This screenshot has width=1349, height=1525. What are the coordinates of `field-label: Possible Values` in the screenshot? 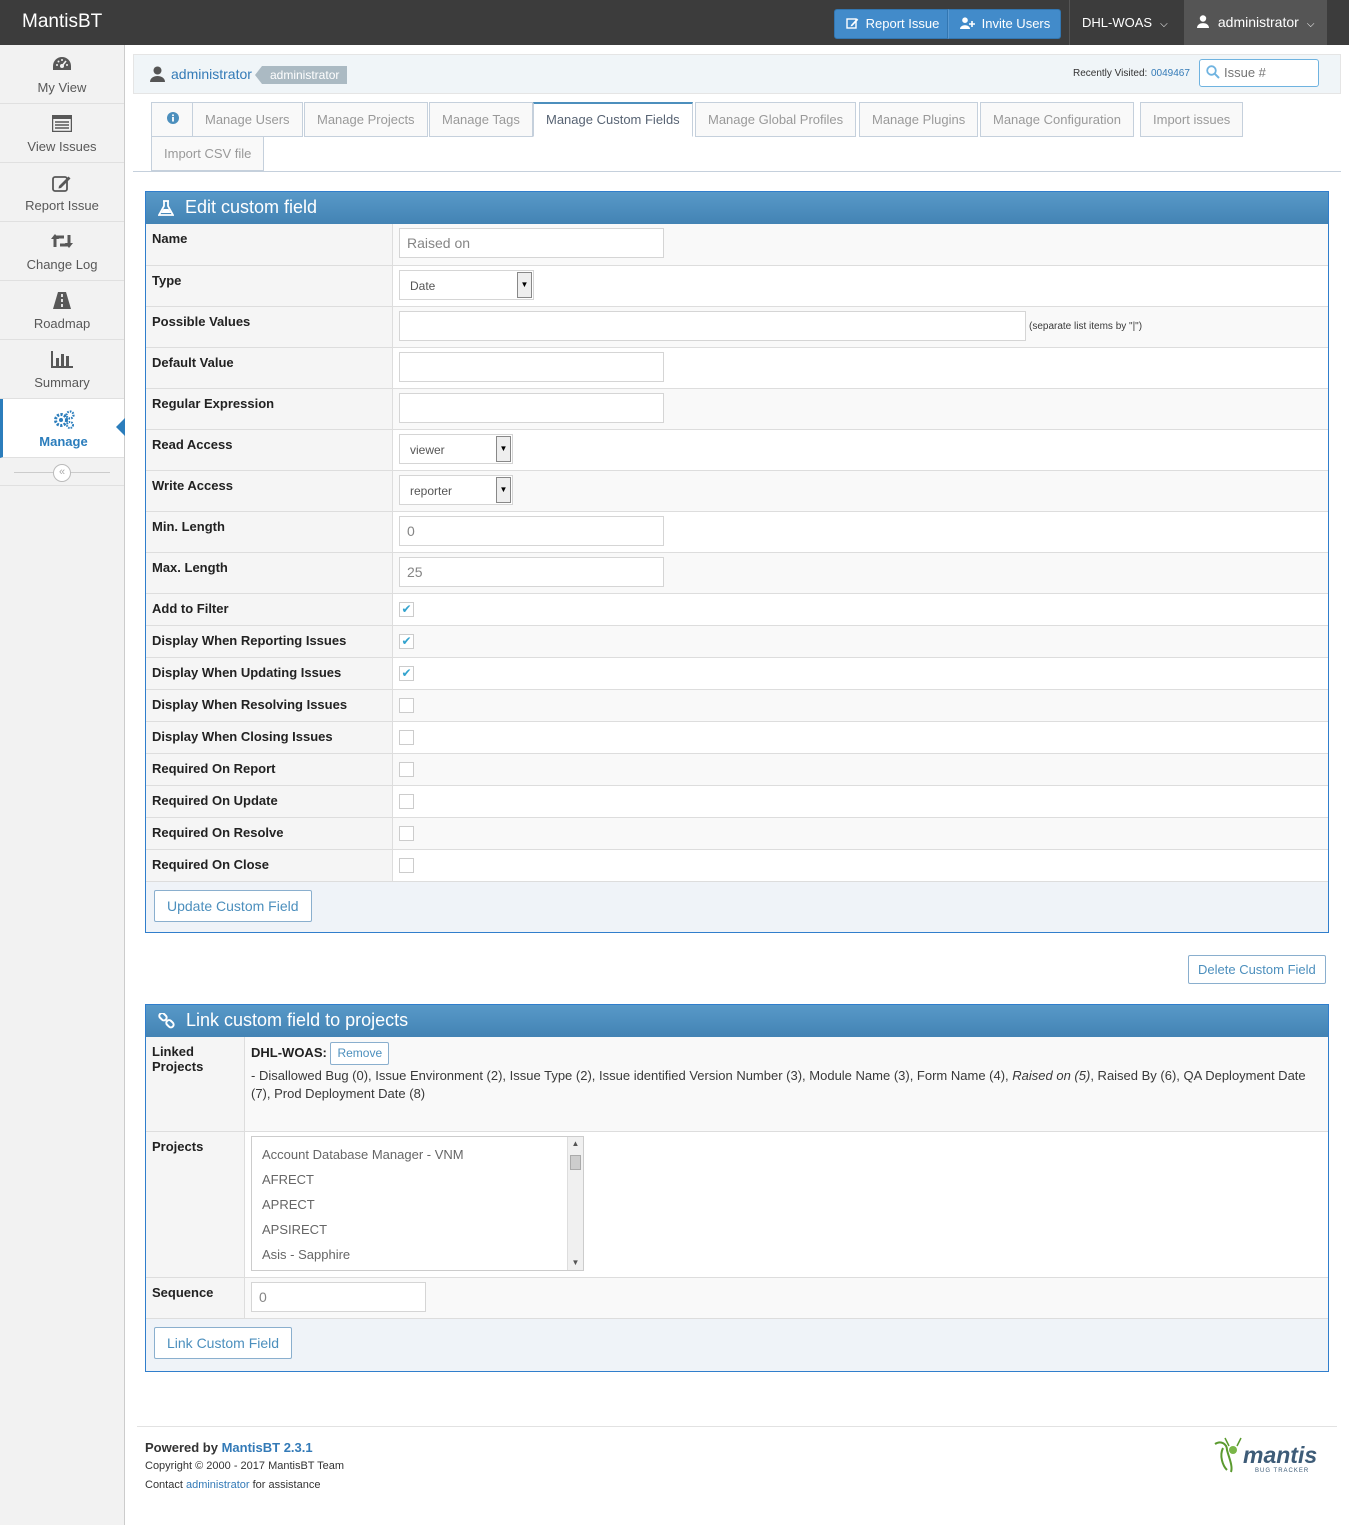 It's located at (269, 327).